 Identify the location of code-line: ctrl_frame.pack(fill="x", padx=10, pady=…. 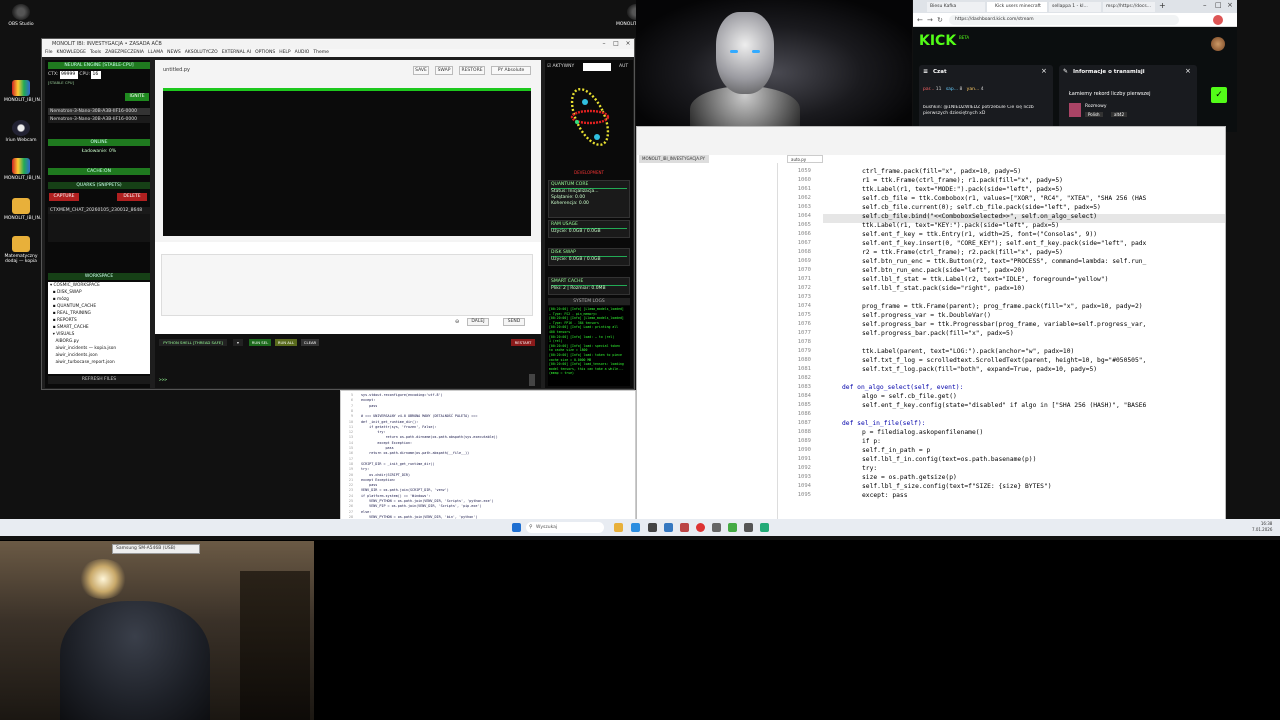
(941, 171).